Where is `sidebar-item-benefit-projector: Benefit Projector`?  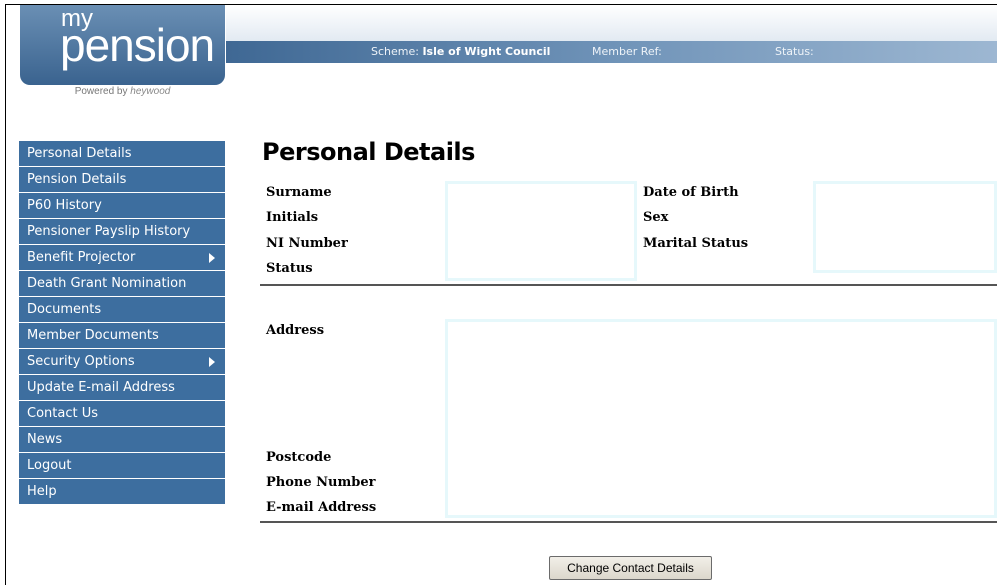 sidebar-item-benefit-projector: Benefit Projector is located at coordinates (122, 257).